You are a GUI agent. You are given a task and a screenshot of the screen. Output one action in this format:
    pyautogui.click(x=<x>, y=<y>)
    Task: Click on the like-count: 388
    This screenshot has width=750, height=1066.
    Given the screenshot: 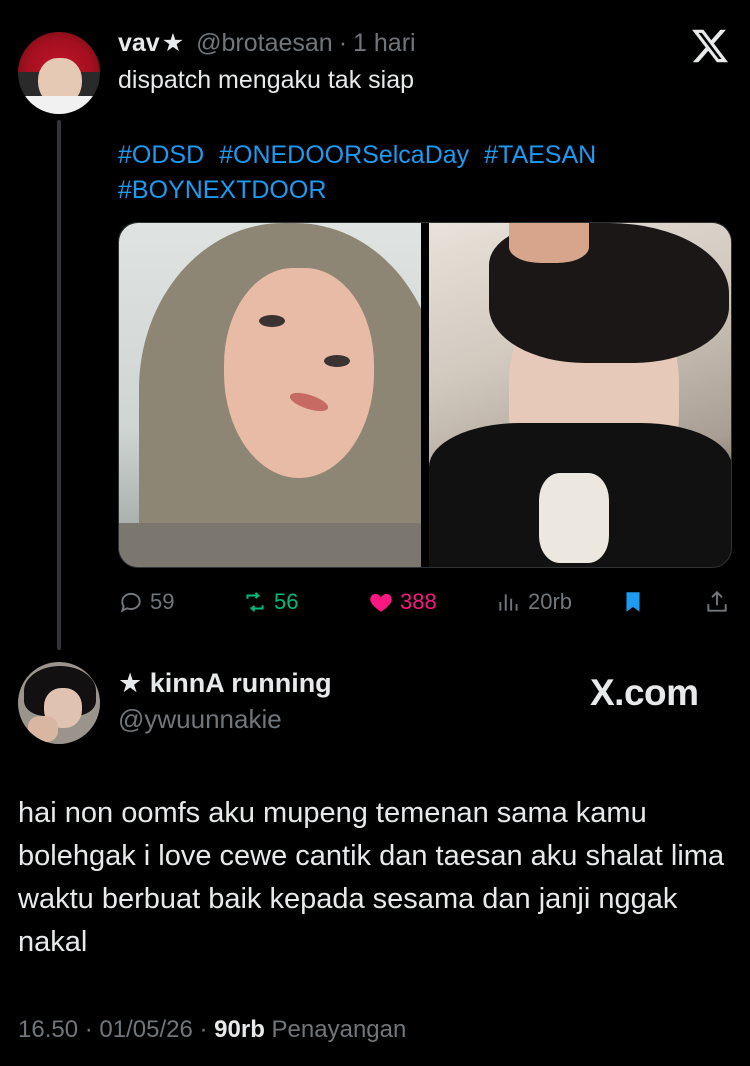 What is the action you would take?
    pyautogui.click(x=418, y=601)
    